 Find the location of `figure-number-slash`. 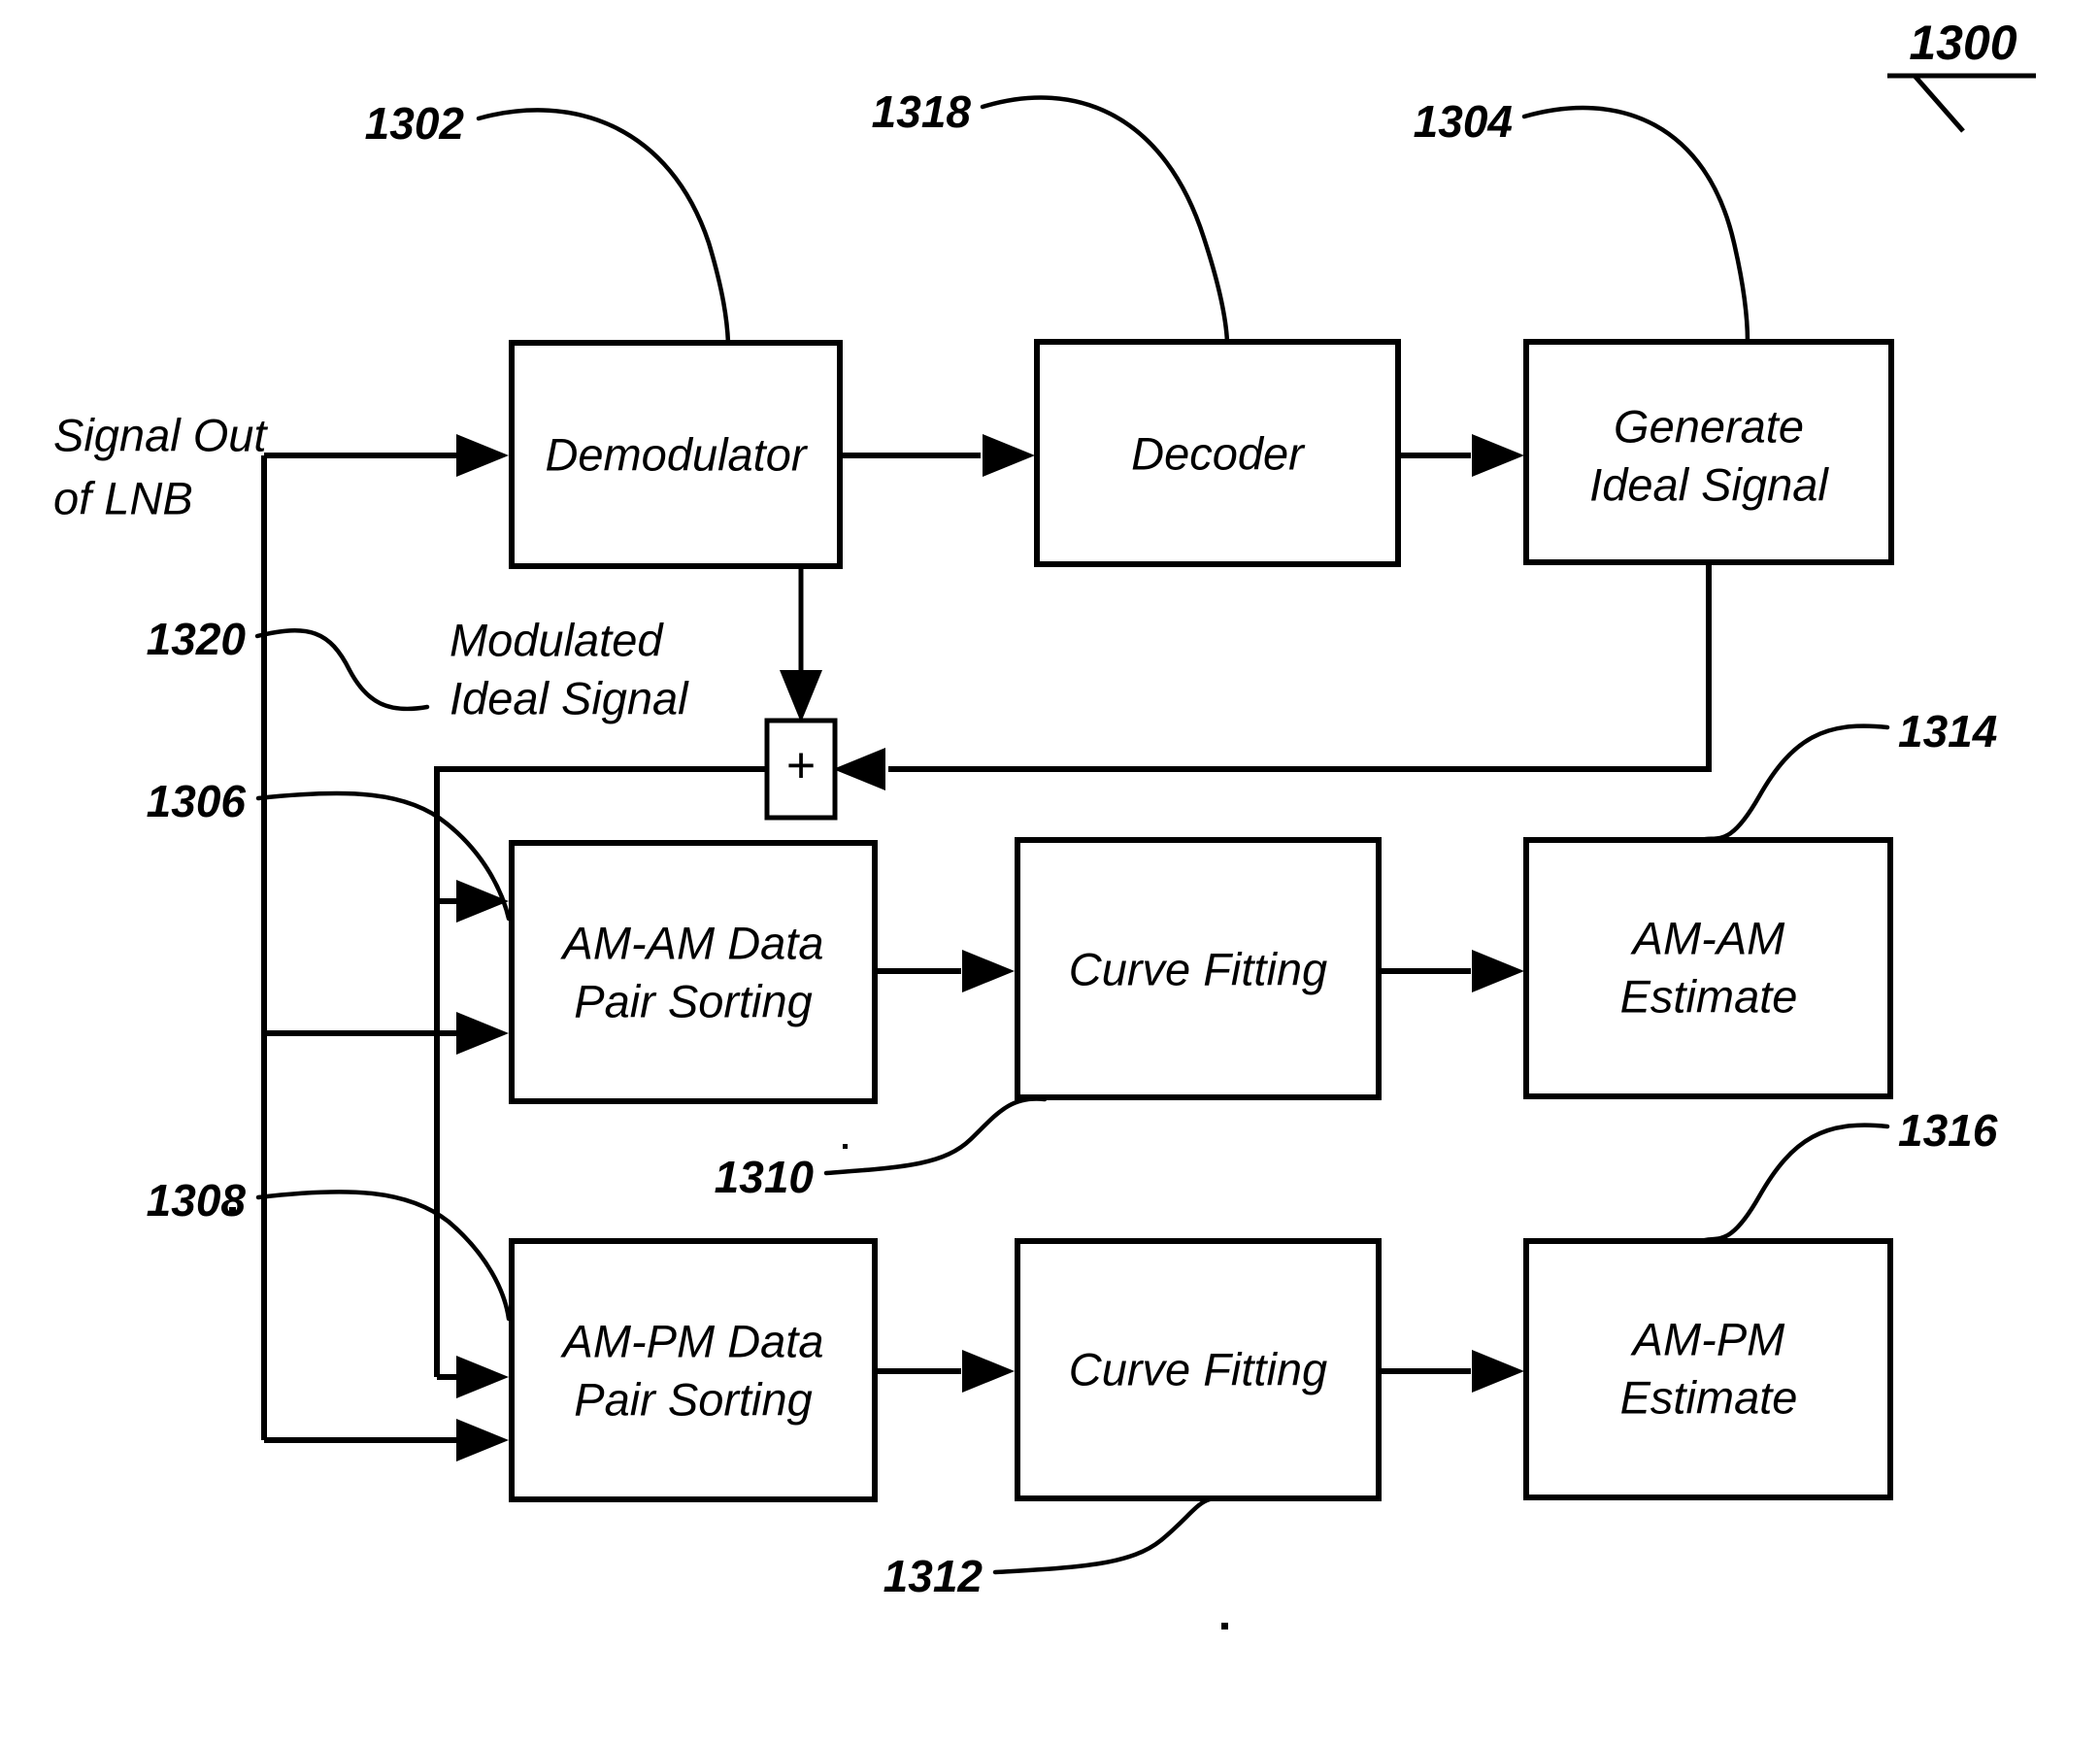

figure-number-slash is located at coordinates (1939, 104).